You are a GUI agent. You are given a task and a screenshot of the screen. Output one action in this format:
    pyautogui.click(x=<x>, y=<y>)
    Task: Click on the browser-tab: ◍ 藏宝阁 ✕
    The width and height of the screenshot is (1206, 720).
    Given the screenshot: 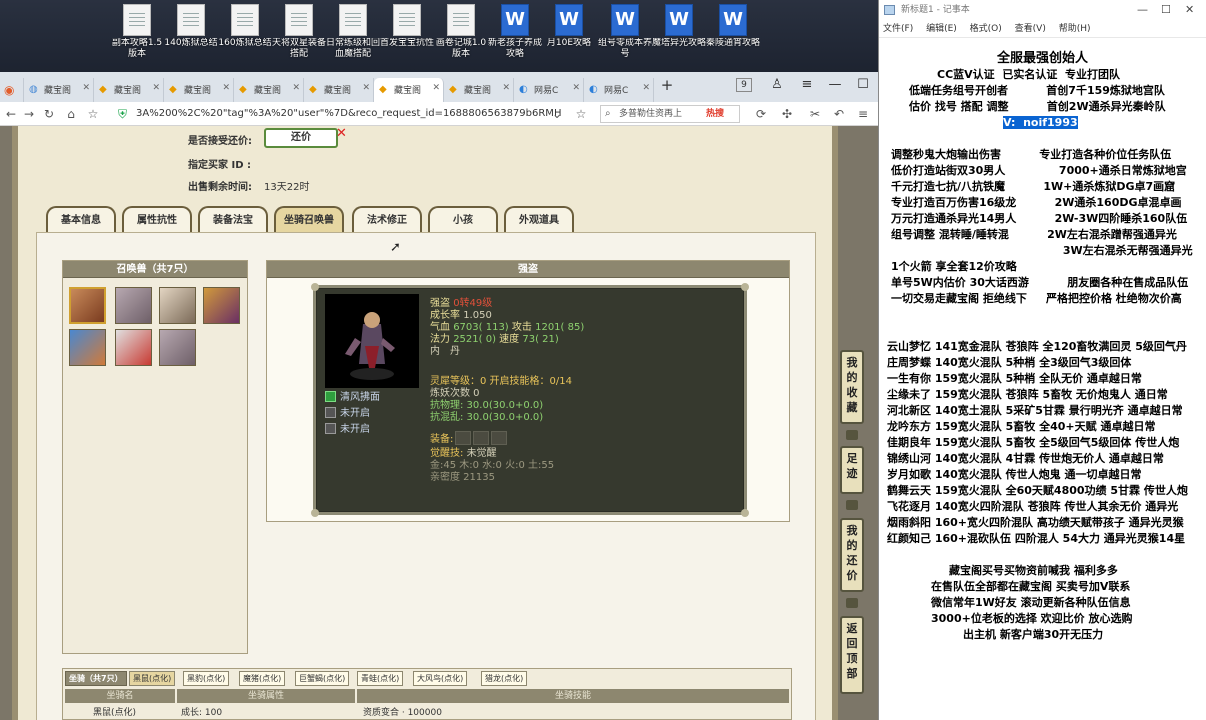 What is the action you would take?
    pyautogui.click(x=59, y=90)
    